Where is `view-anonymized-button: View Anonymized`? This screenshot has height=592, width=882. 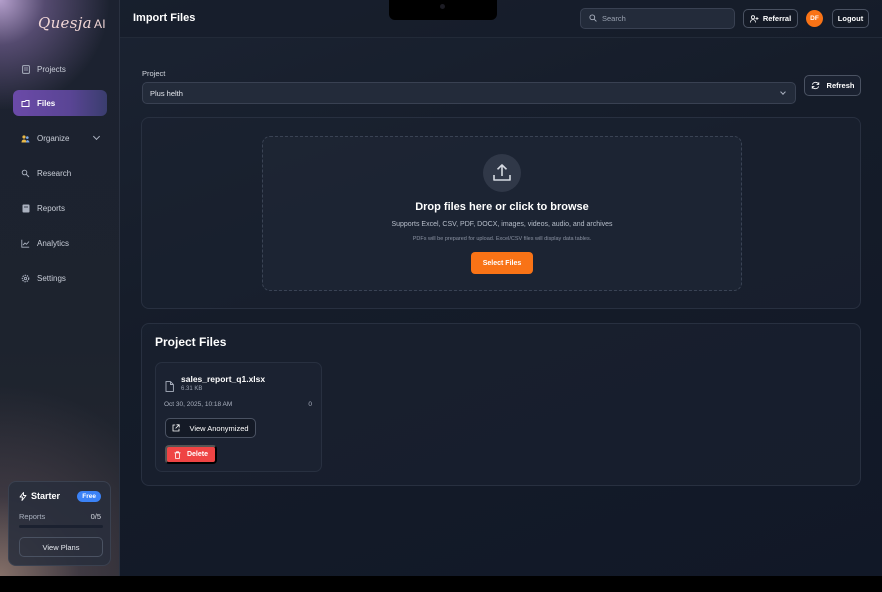
view-anonymized-button: View Anonymized is located at coordinates (210, 428).